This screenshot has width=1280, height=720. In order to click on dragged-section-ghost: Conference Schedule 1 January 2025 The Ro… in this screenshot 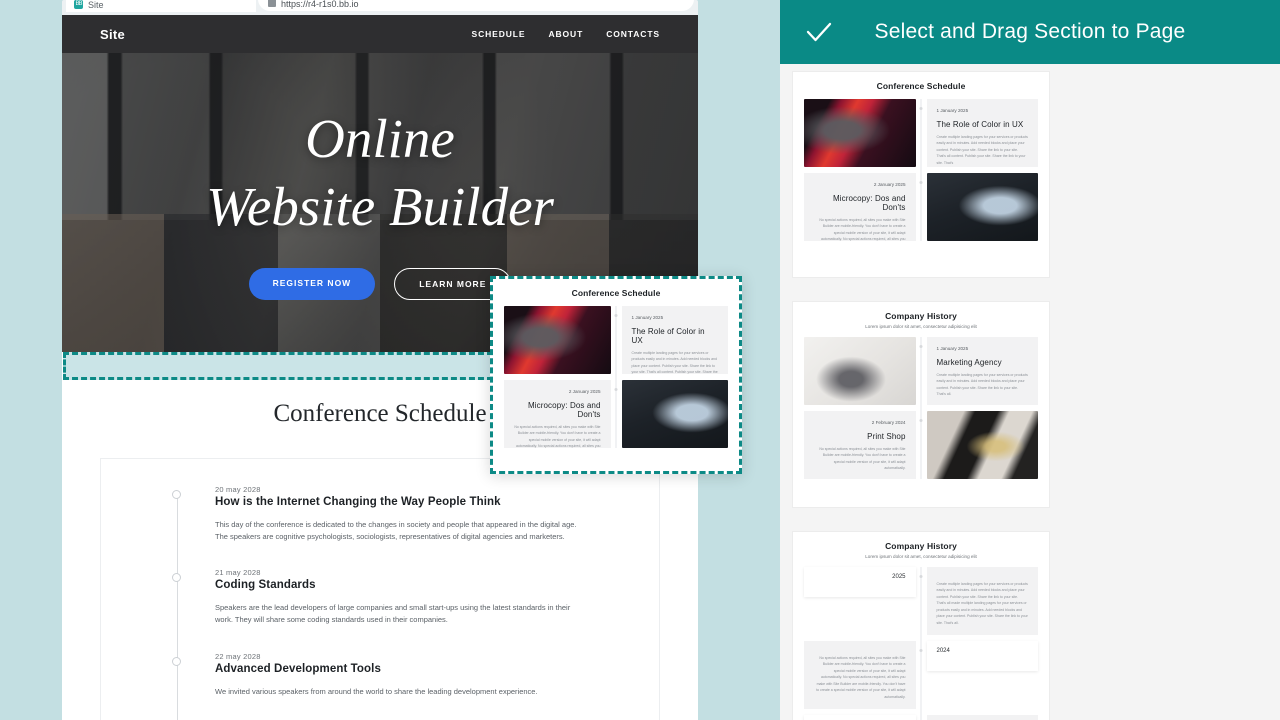, I will do `click(616, 375)`.